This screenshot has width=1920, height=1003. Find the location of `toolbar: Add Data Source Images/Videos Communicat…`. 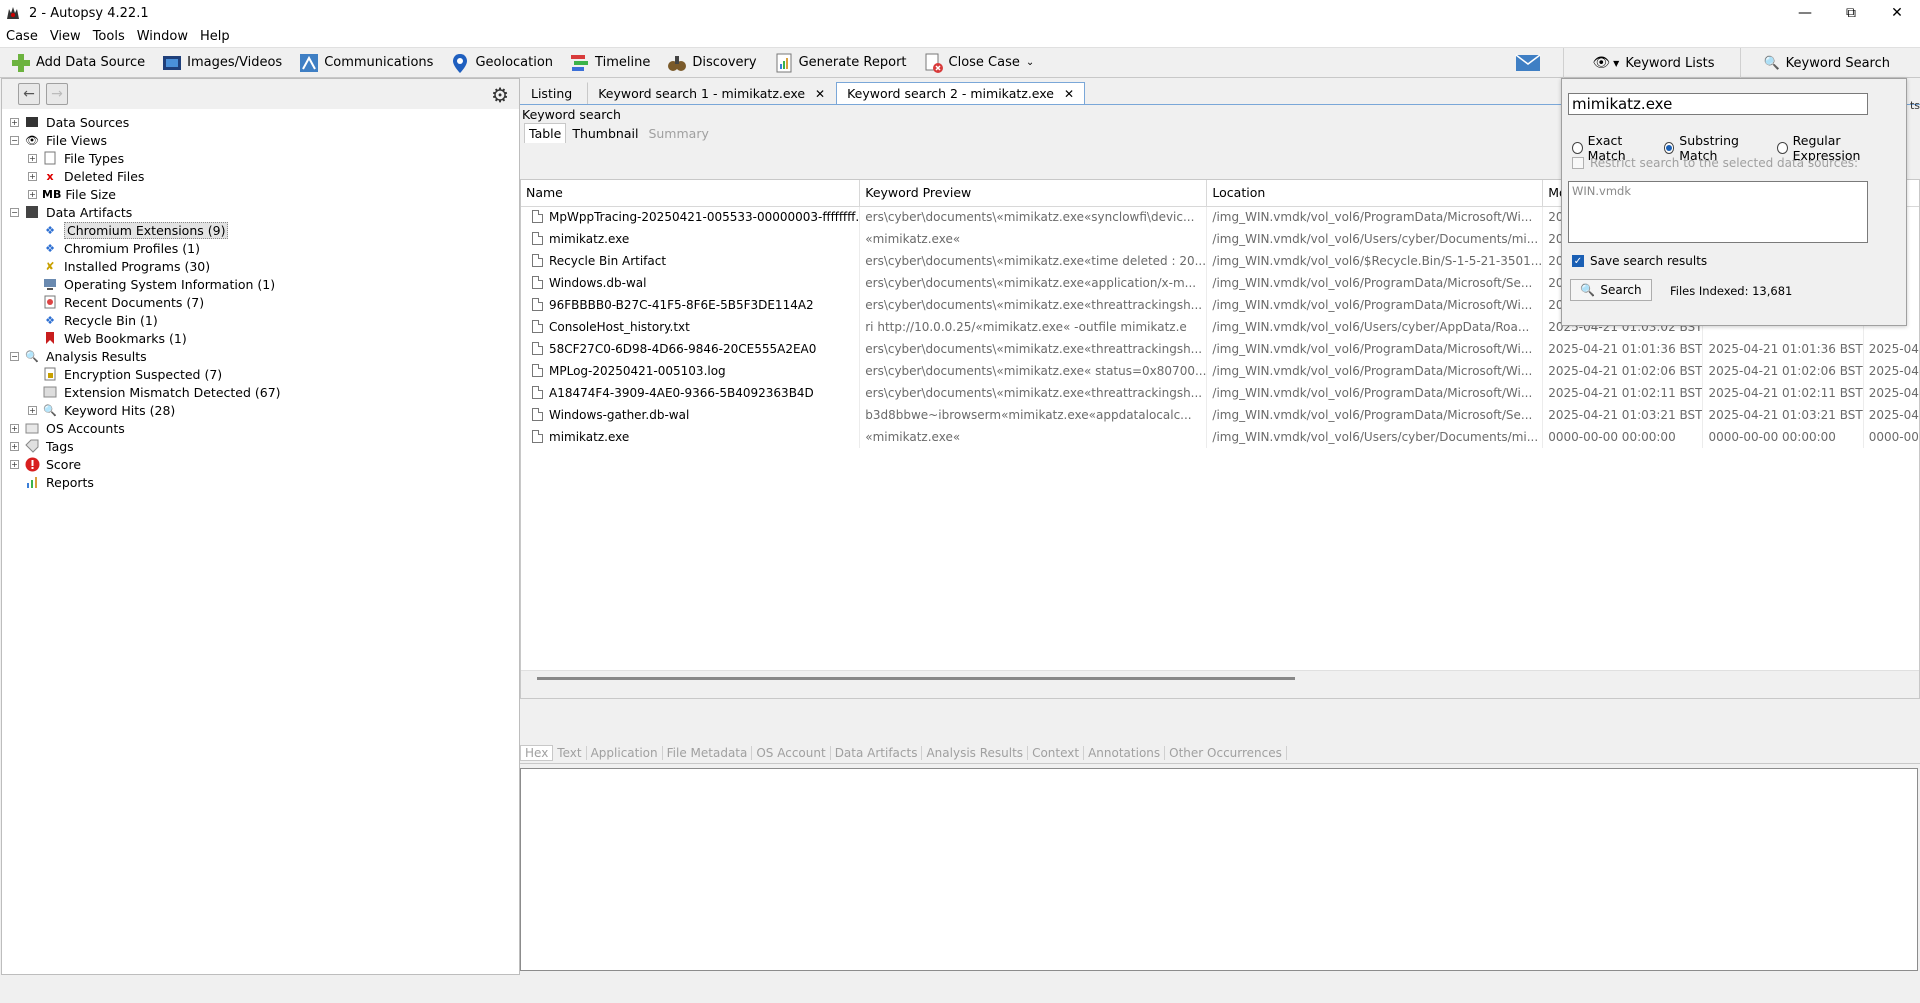

toolbar: Add Data Source Images/Videos Communicat… is located at coordinates (960, 63).